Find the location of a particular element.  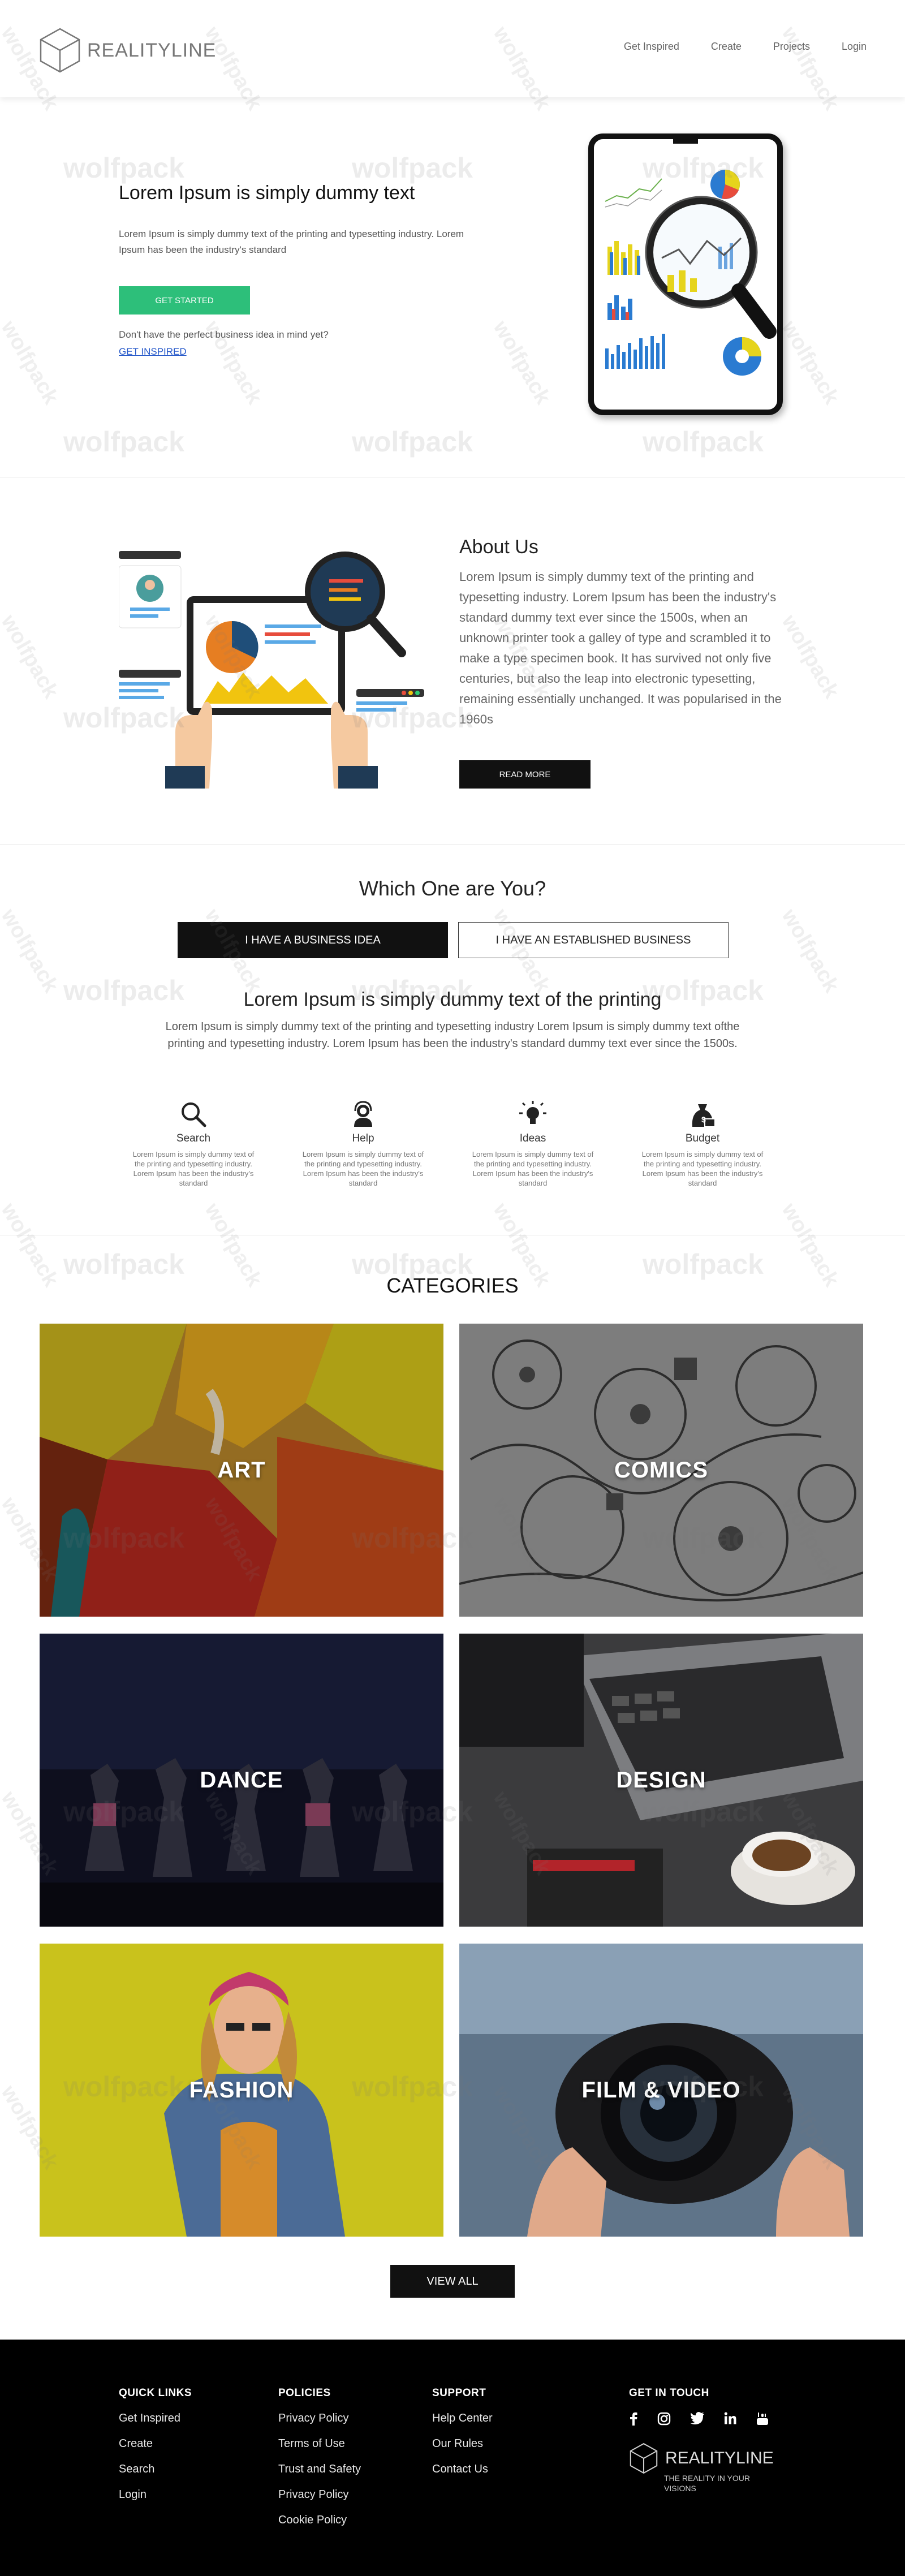

footer-tagline-line: VISIONS is located at coordinates (680, 2488).